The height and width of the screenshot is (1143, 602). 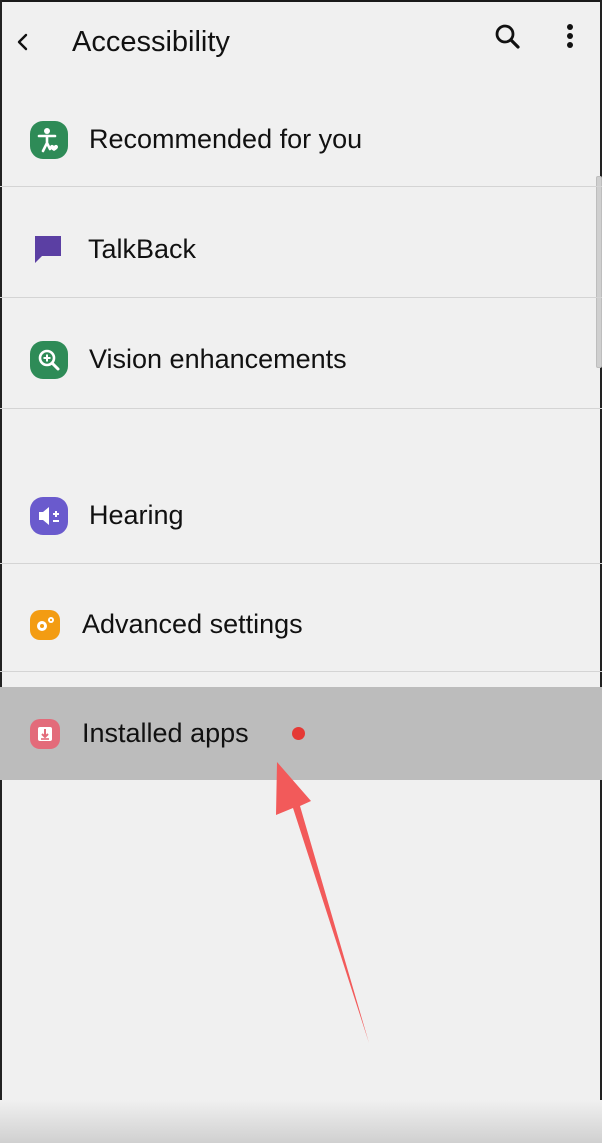 I want to click on search-button, so click(x=508, y=38).